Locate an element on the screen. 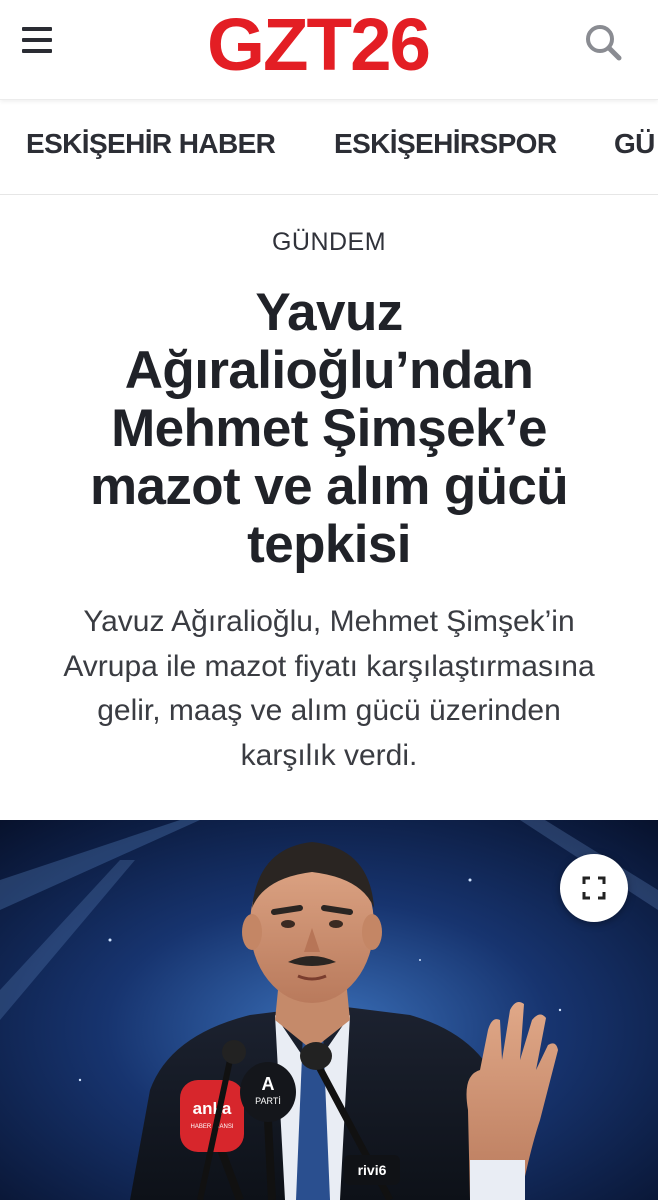 This screenshot has height=1200, width=658. mic-label-rivi: rivi6 is located at coordinates (372, 1170).